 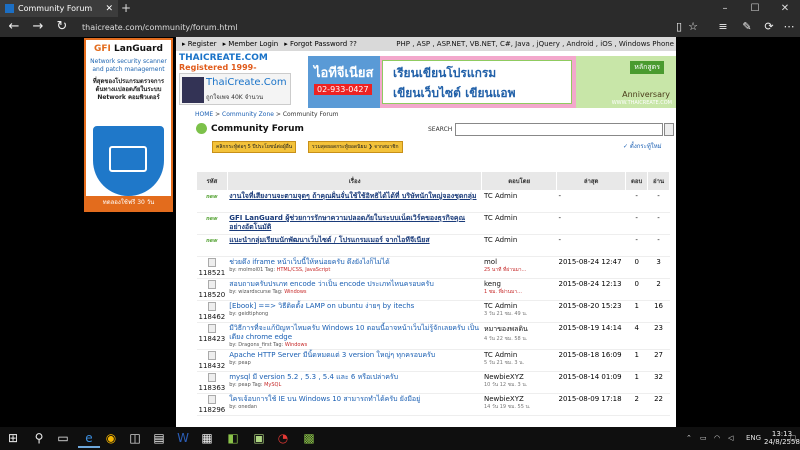 I want to click on word-icon: W, so click(x=183, y=438).